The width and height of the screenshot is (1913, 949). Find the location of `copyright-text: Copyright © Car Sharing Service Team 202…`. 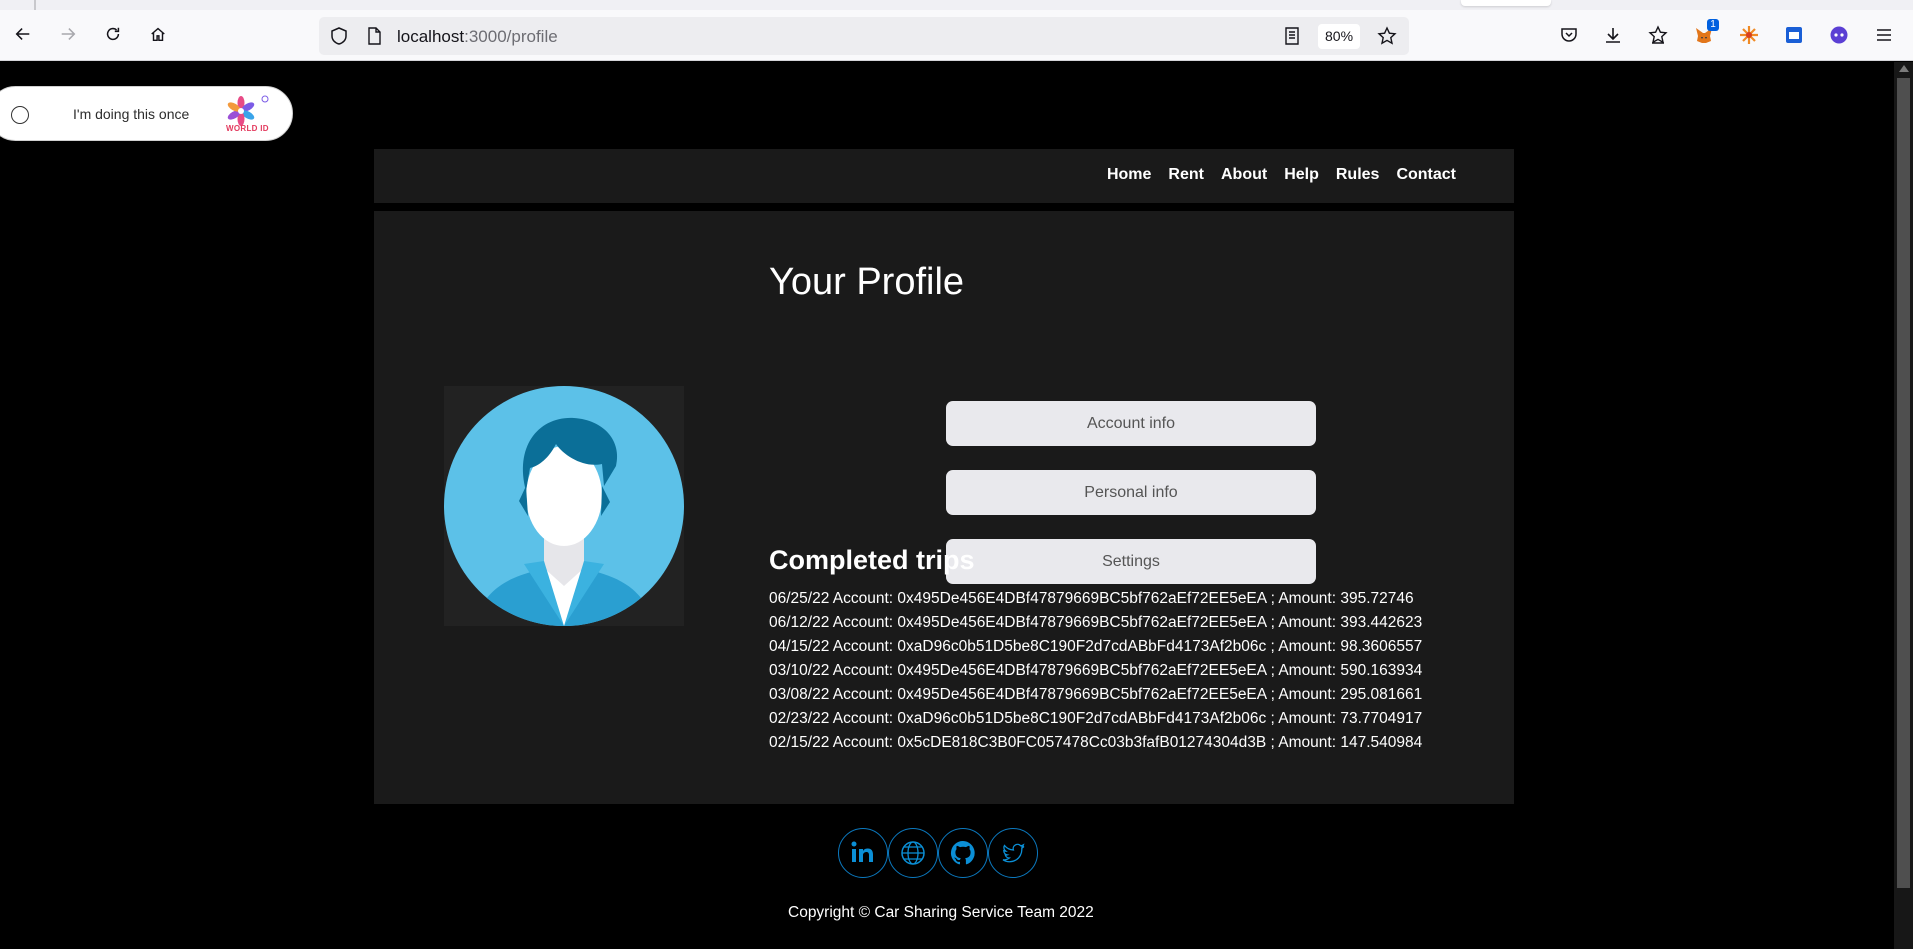

copyright-text: Copyright © Car Sharing Service Team 202… is located at coordinates (941, 912).